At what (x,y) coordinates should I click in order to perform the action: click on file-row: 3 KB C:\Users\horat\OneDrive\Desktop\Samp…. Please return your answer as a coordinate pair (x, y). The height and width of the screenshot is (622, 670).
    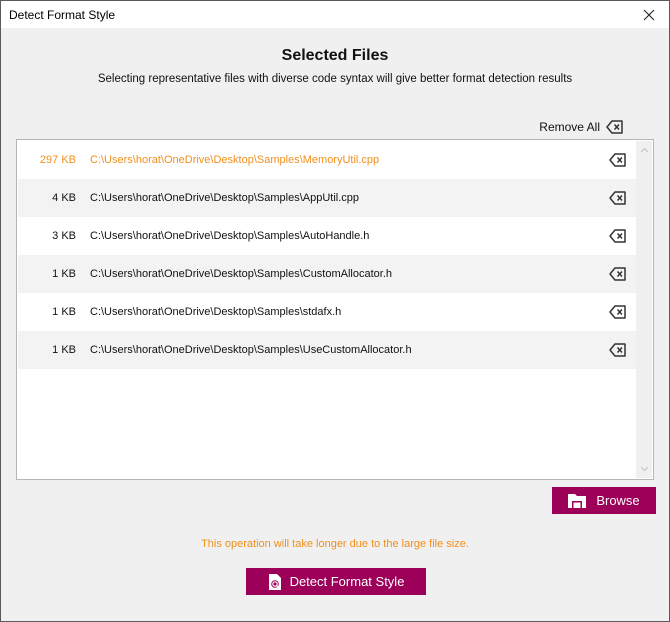
    Looking at the image, I should click on (327, 236).